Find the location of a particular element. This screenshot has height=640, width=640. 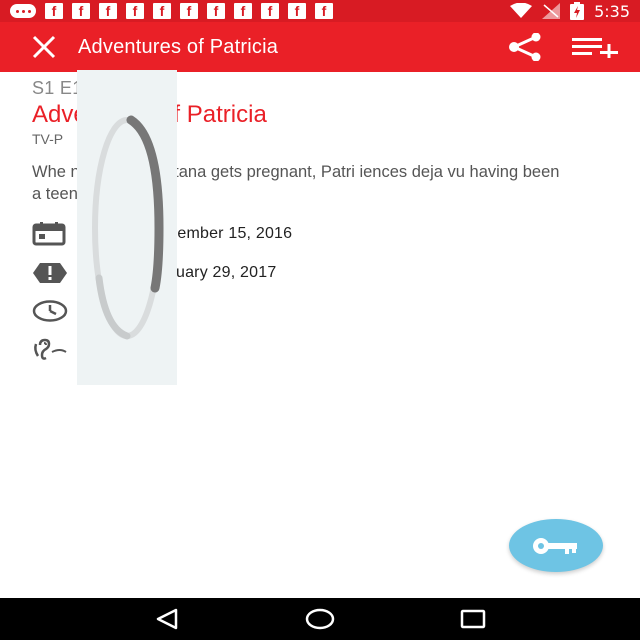

system-status: 5:35 is located at coordinates (570, 11).